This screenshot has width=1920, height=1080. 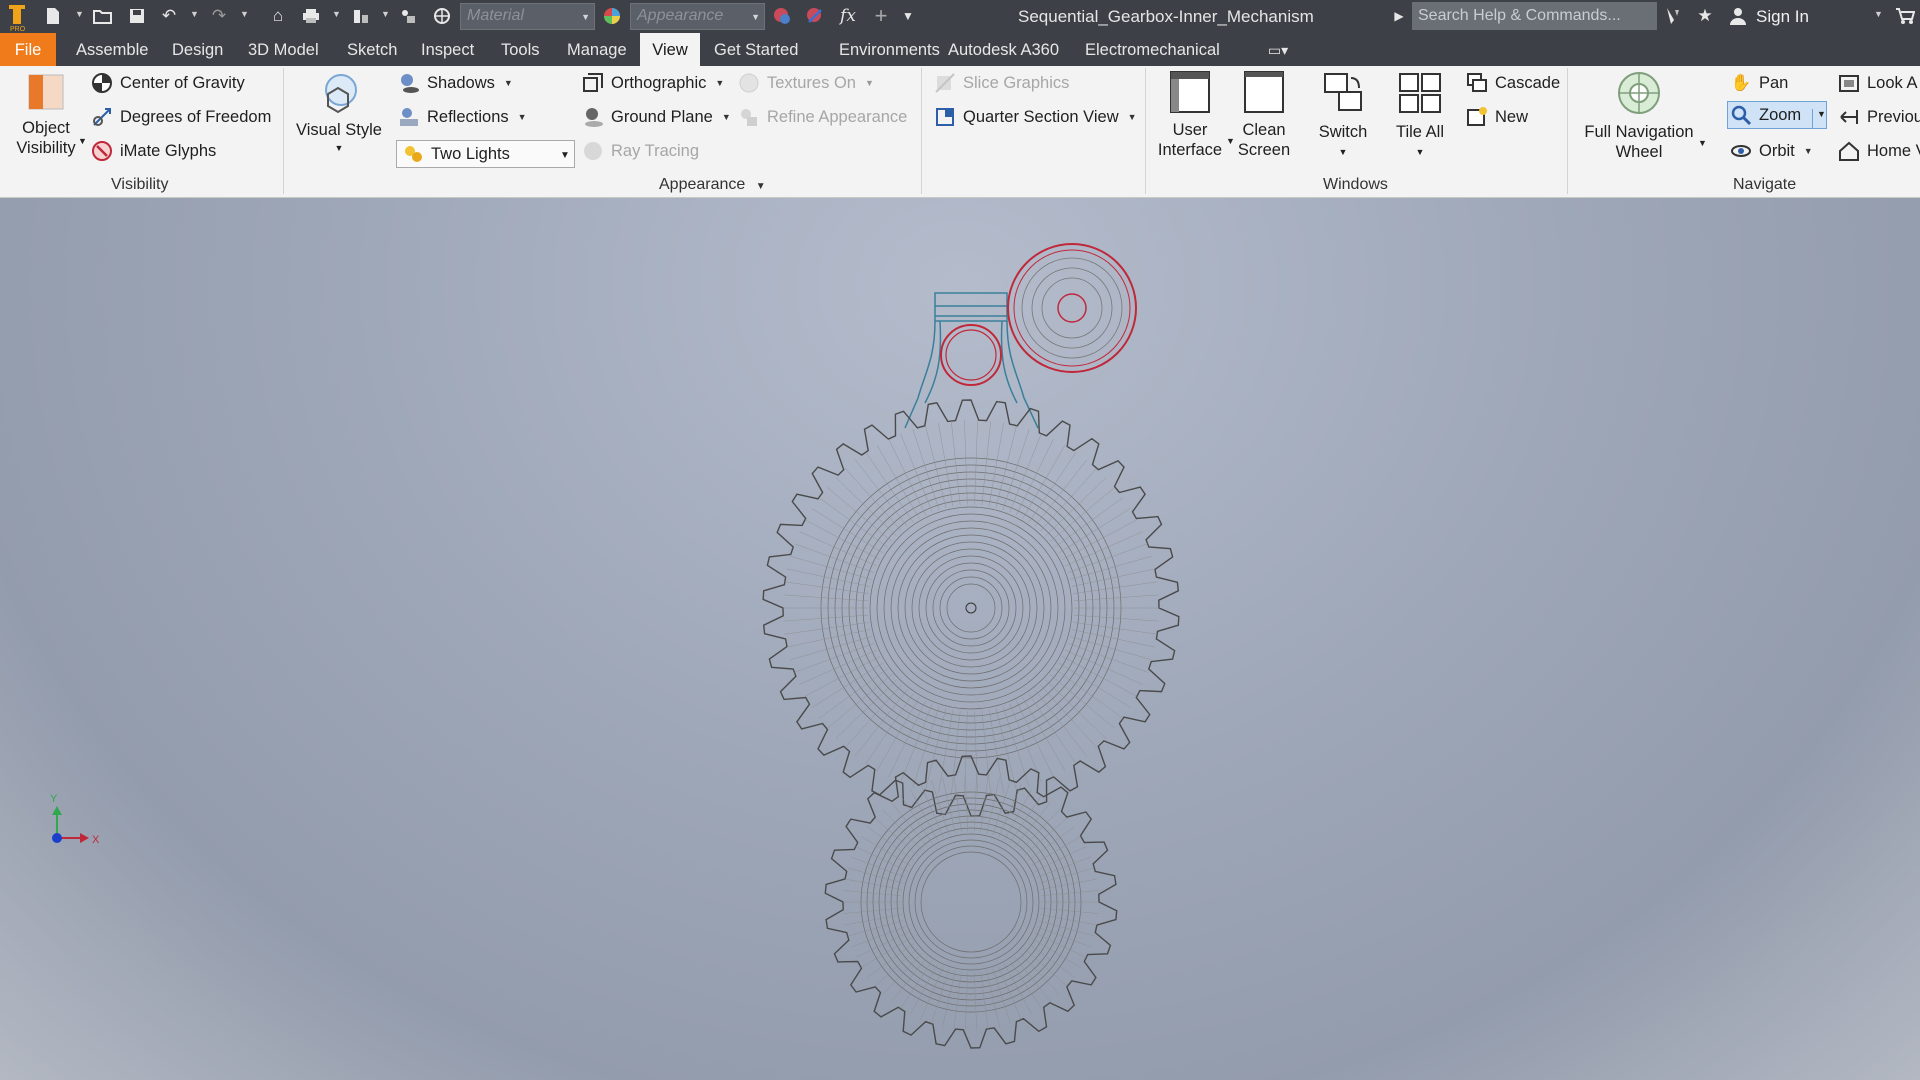 I want to click on orbit-button: Orbit ▼, so click(x=1771, y=151).